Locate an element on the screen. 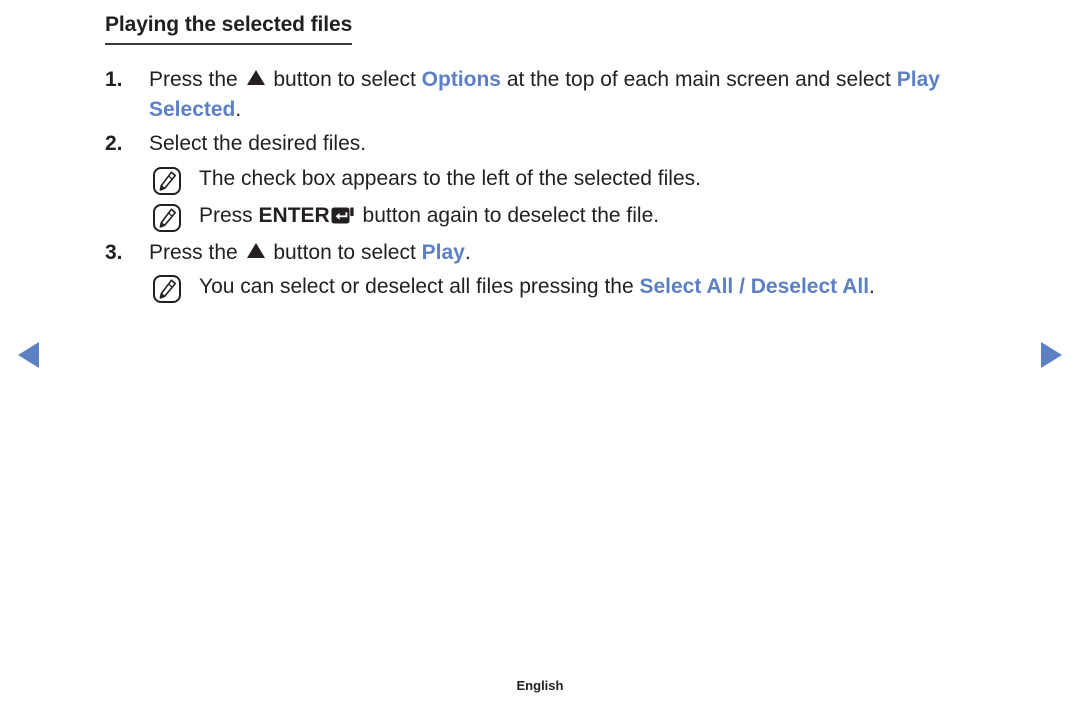 The height and width of the screenshot is (705, 1080). step-text: Select the desired files. is located at coordinates (584, 144).